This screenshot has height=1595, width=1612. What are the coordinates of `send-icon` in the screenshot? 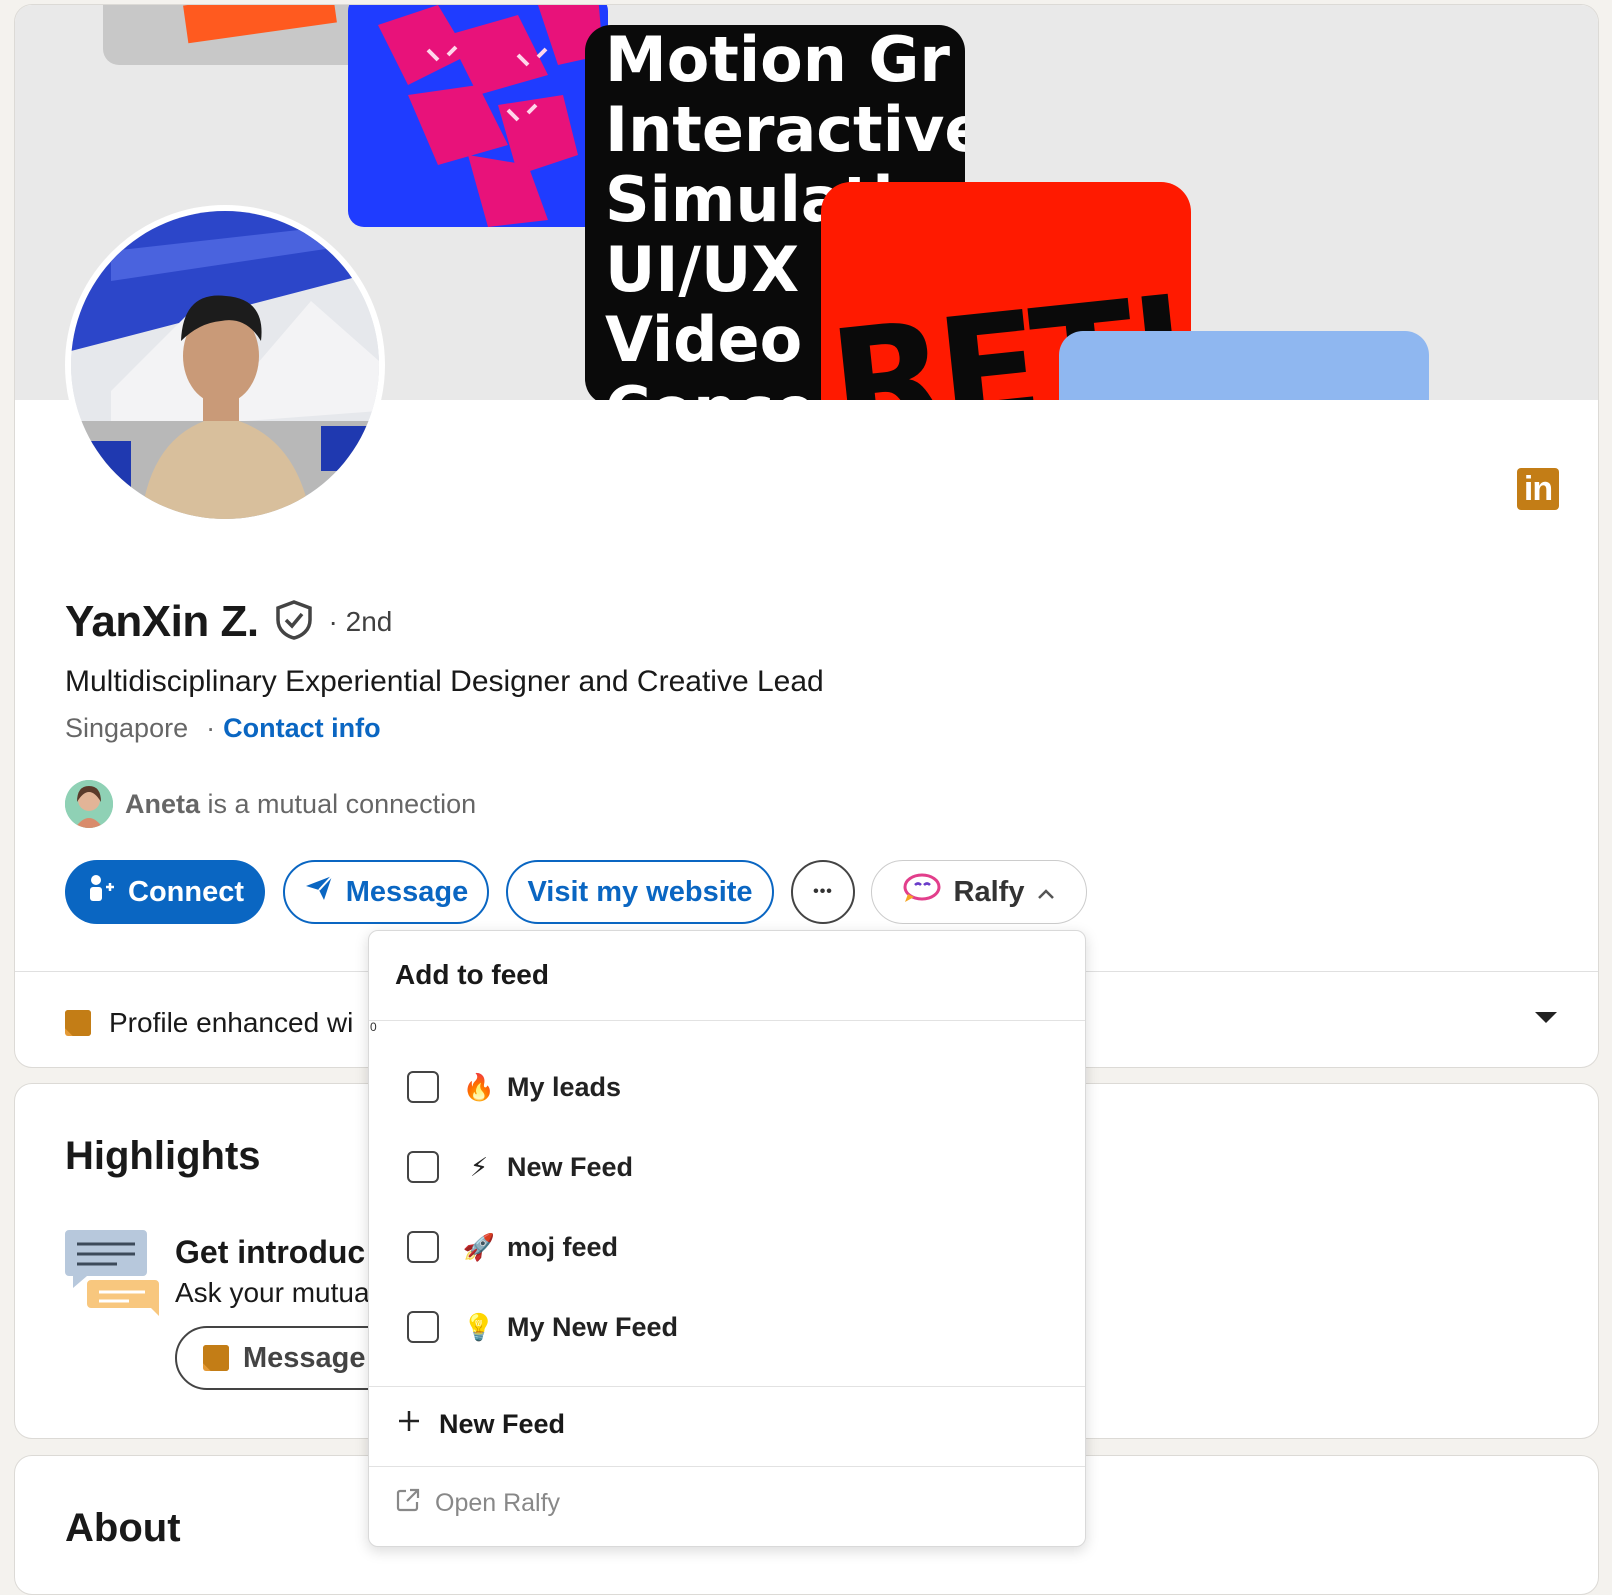 It's located at (319, 892).